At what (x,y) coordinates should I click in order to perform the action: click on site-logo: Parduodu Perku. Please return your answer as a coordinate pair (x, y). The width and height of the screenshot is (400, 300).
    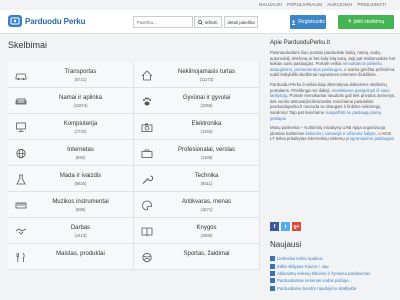
    Looking at the image, I should click on (46, 21).